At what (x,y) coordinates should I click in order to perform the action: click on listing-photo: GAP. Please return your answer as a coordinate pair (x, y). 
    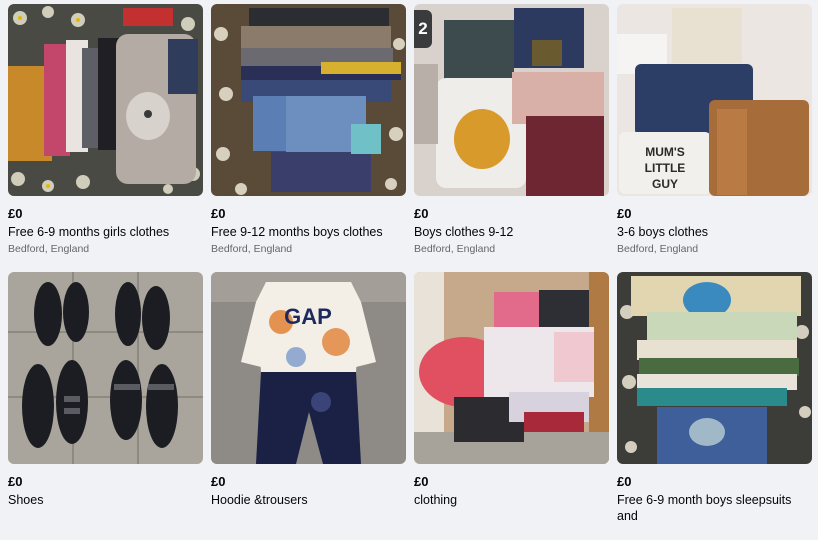
    Looking at the image, I should click on (308, 368).